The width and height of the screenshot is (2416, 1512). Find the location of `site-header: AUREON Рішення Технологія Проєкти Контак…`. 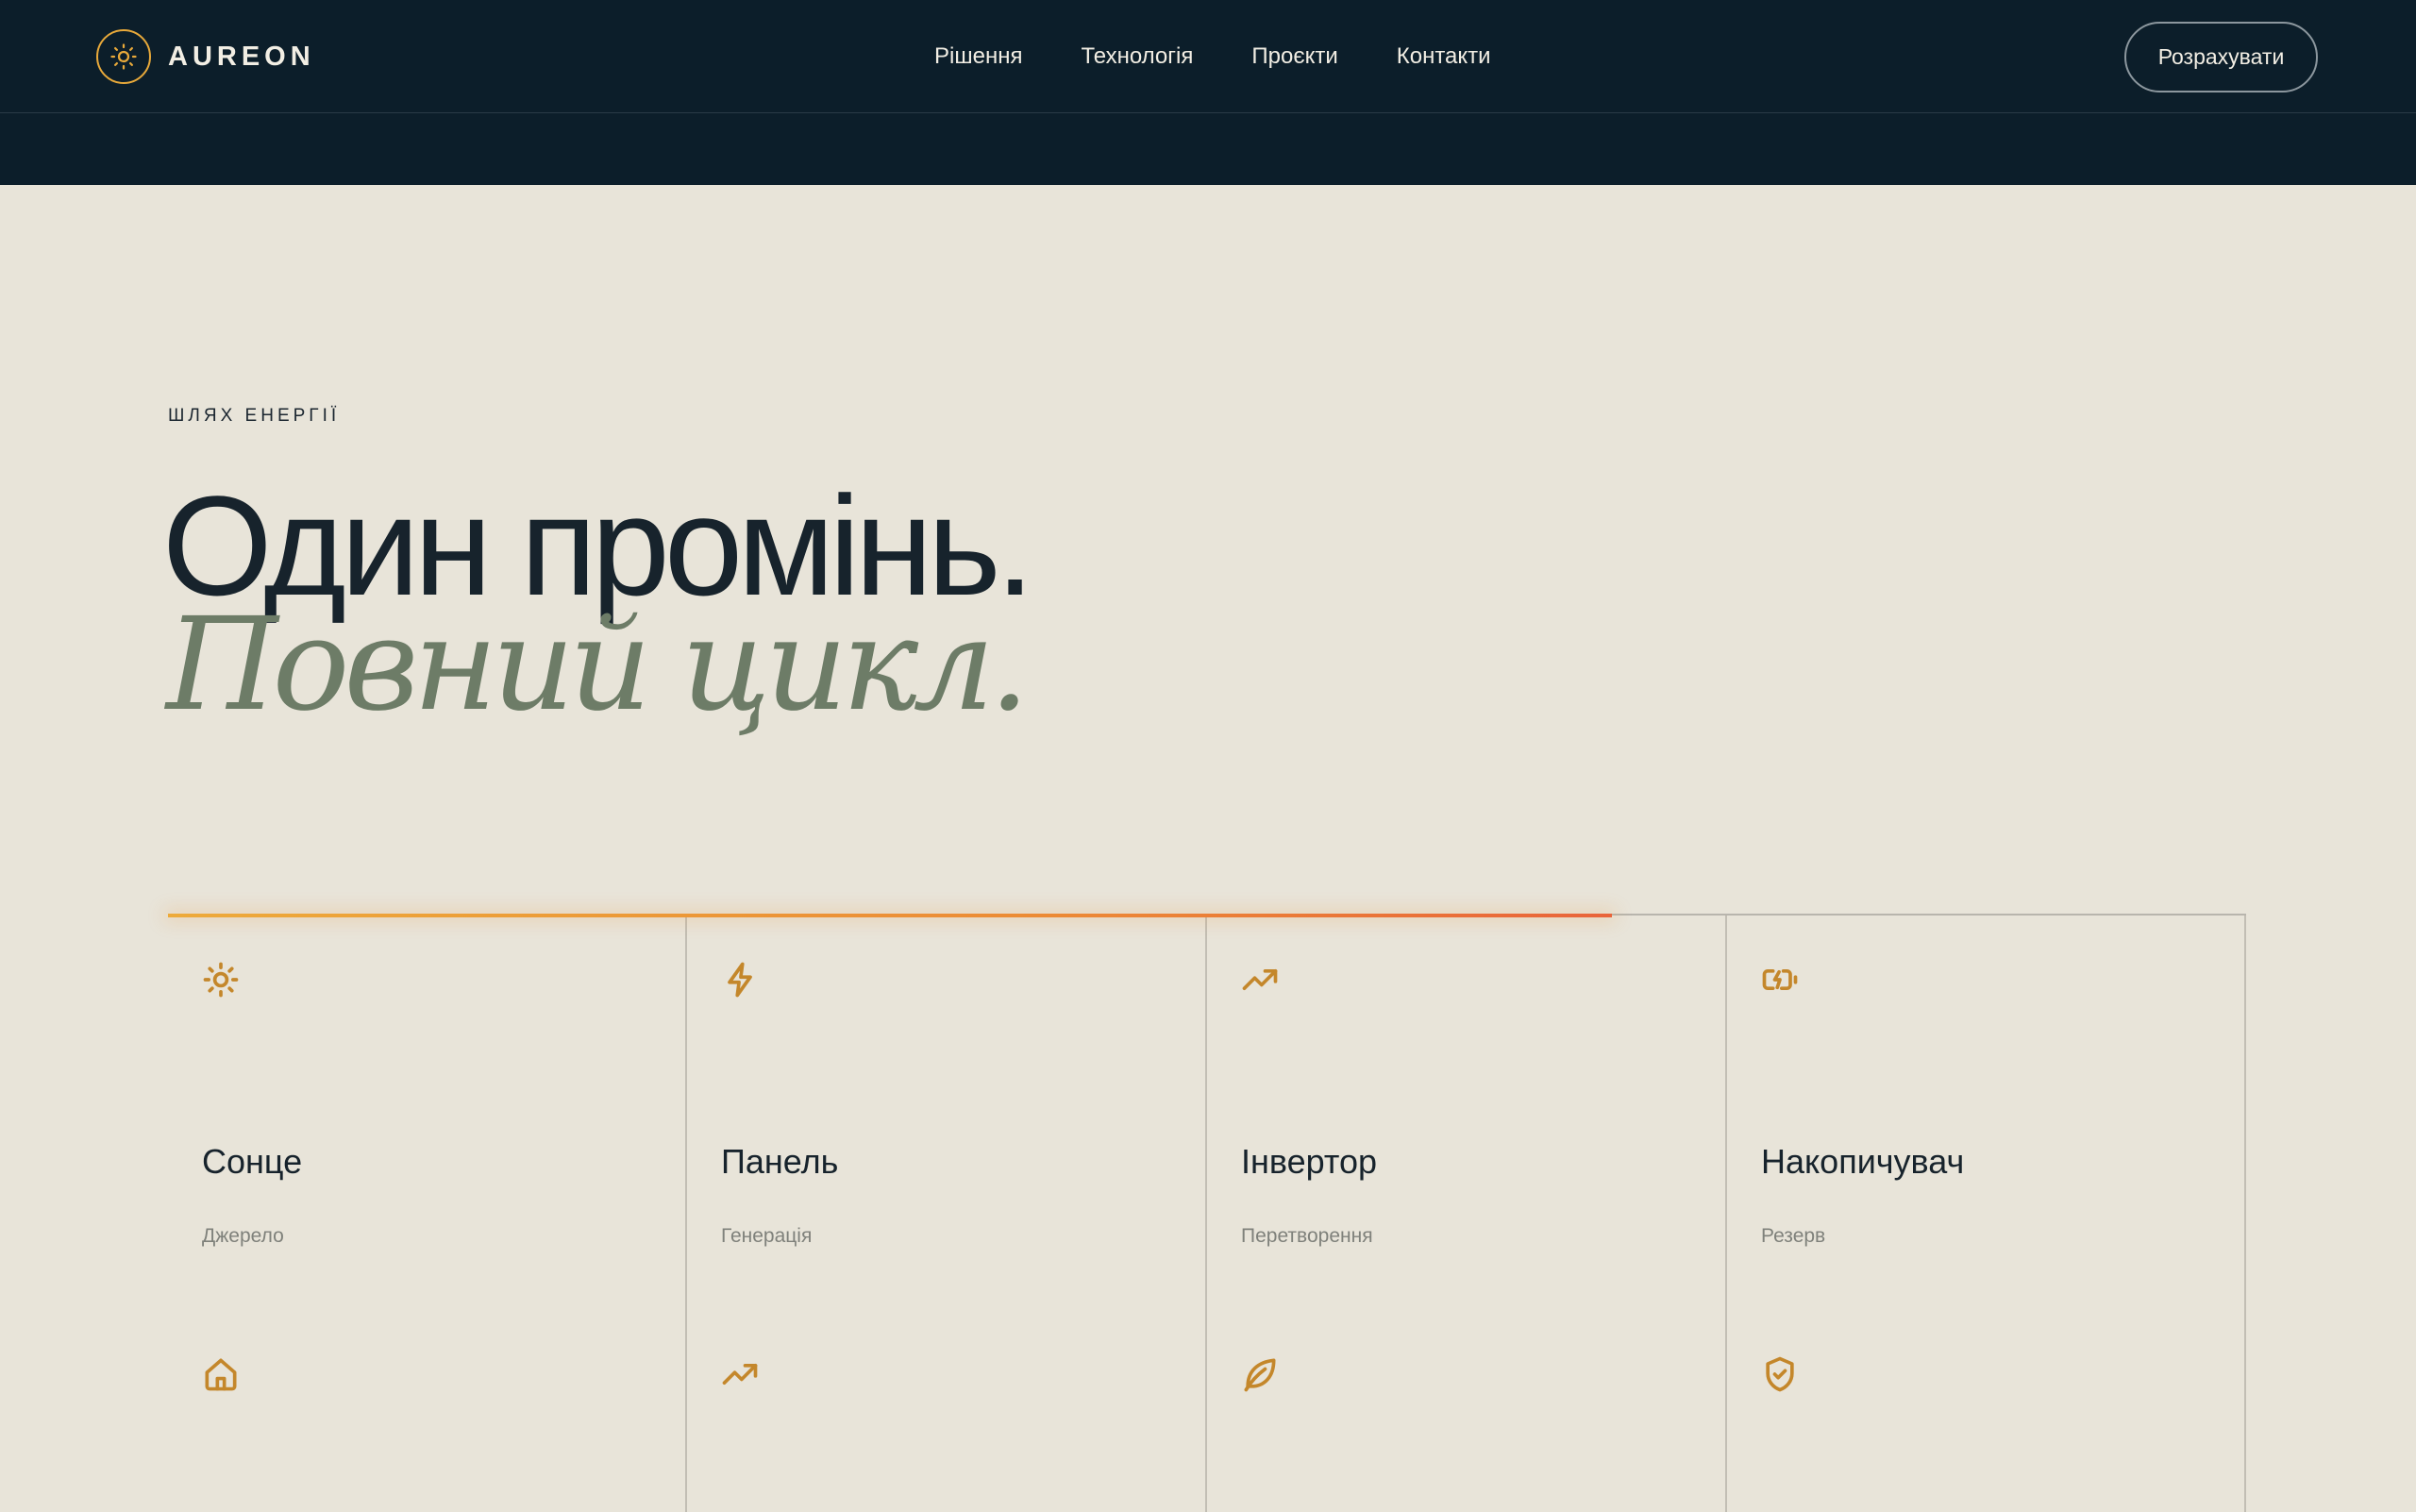

site-header: AUREON Рішення Технологія Проєкти Контак… is located at coordinates (1208, 92).